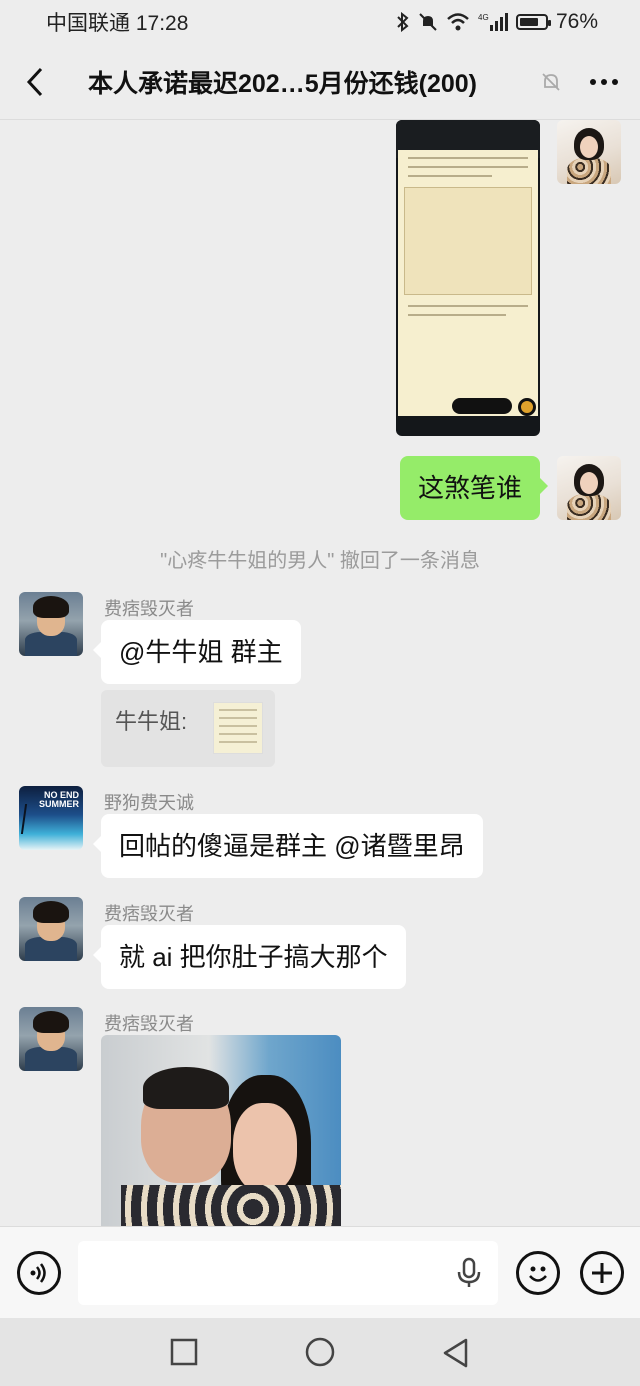  What do you see at coordinates (51, 818) in the screenshot?
I see `avatar-yegou: NO END SUMMER` at bounding box center [51, 818].